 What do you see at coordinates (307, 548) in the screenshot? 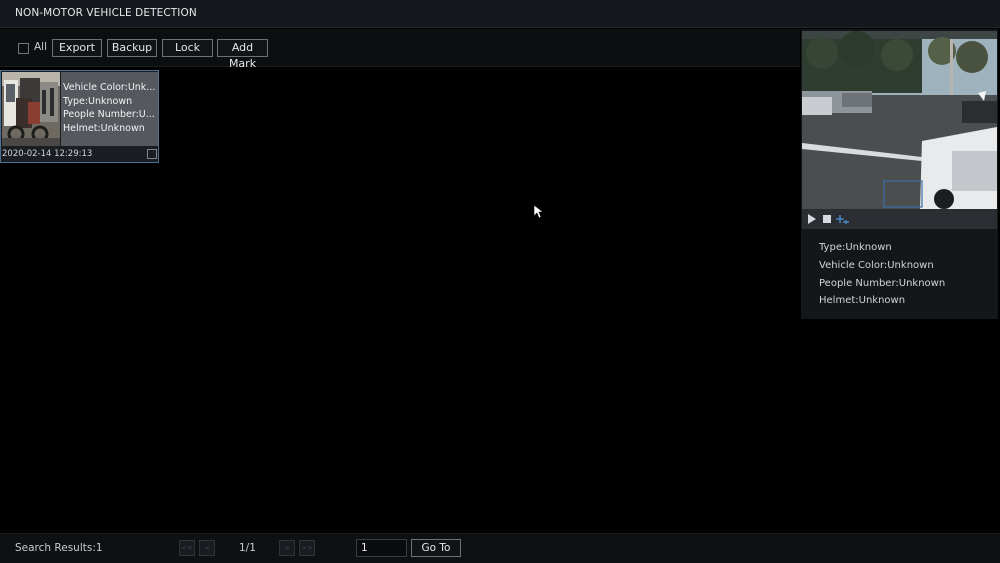
I see `last-page-button: >>` at bounding box center [307, 548].